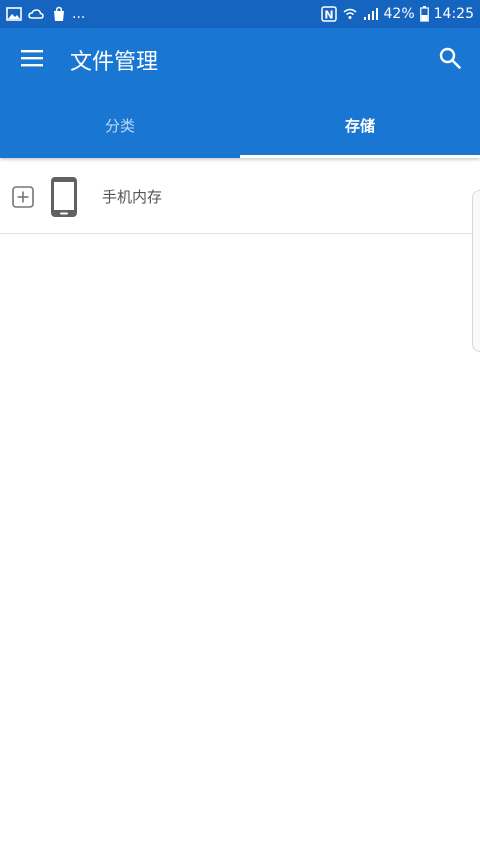 Image resolution: width=480 pixels, height=853 pixels. I want to click on app-bar: 文件管理, so click(240, 60).